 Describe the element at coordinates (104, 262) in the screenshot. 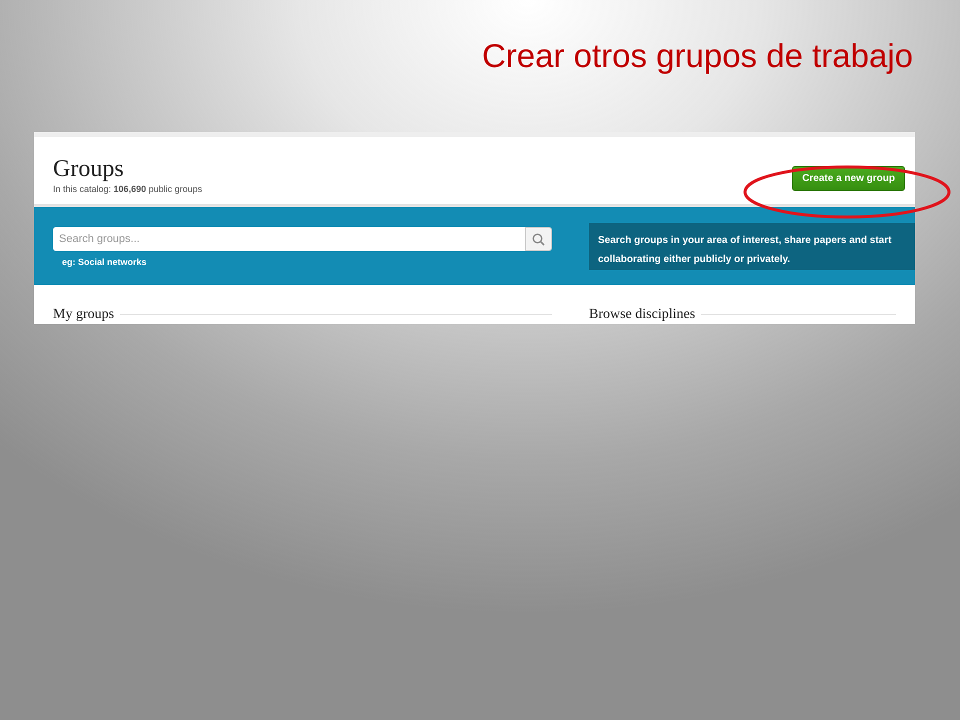

I see `search-example: eg: Social networks` at that location.